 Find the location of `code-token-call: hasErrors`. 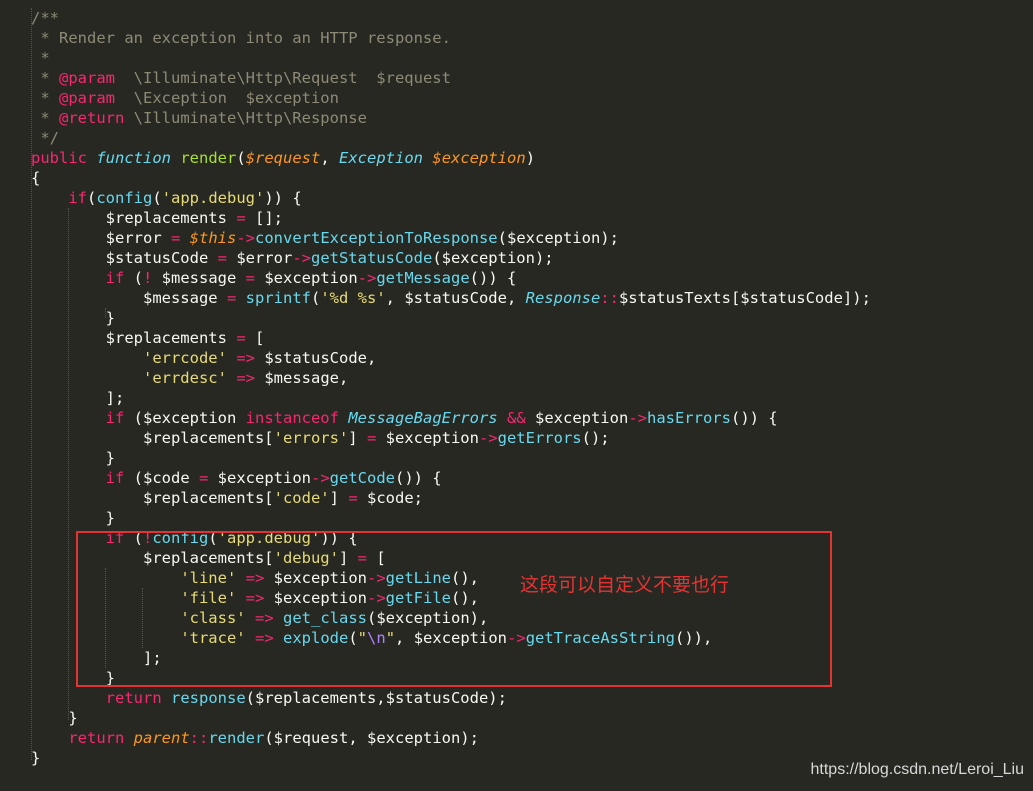

code-token-call: hasErrors is located at coordinates (688, 418).